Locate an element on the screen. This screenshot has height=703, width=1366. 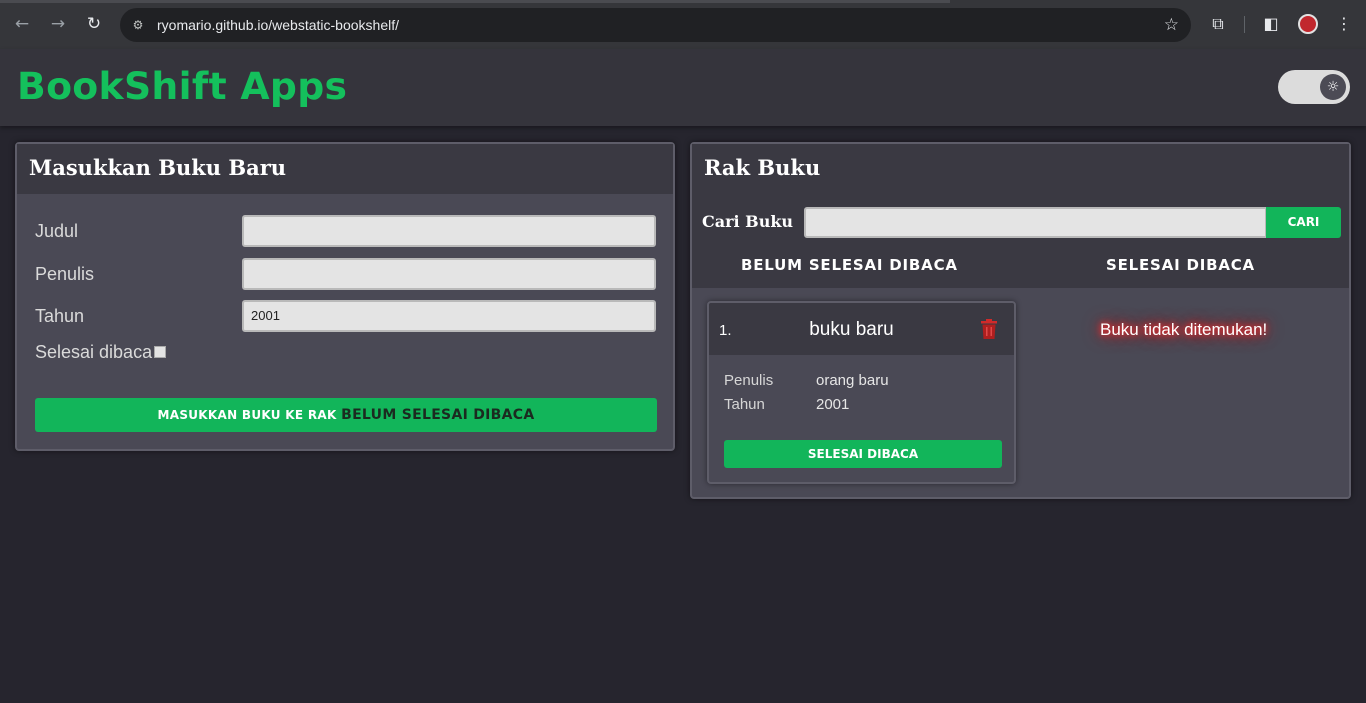
author-input is located at coordinates (449, 274).